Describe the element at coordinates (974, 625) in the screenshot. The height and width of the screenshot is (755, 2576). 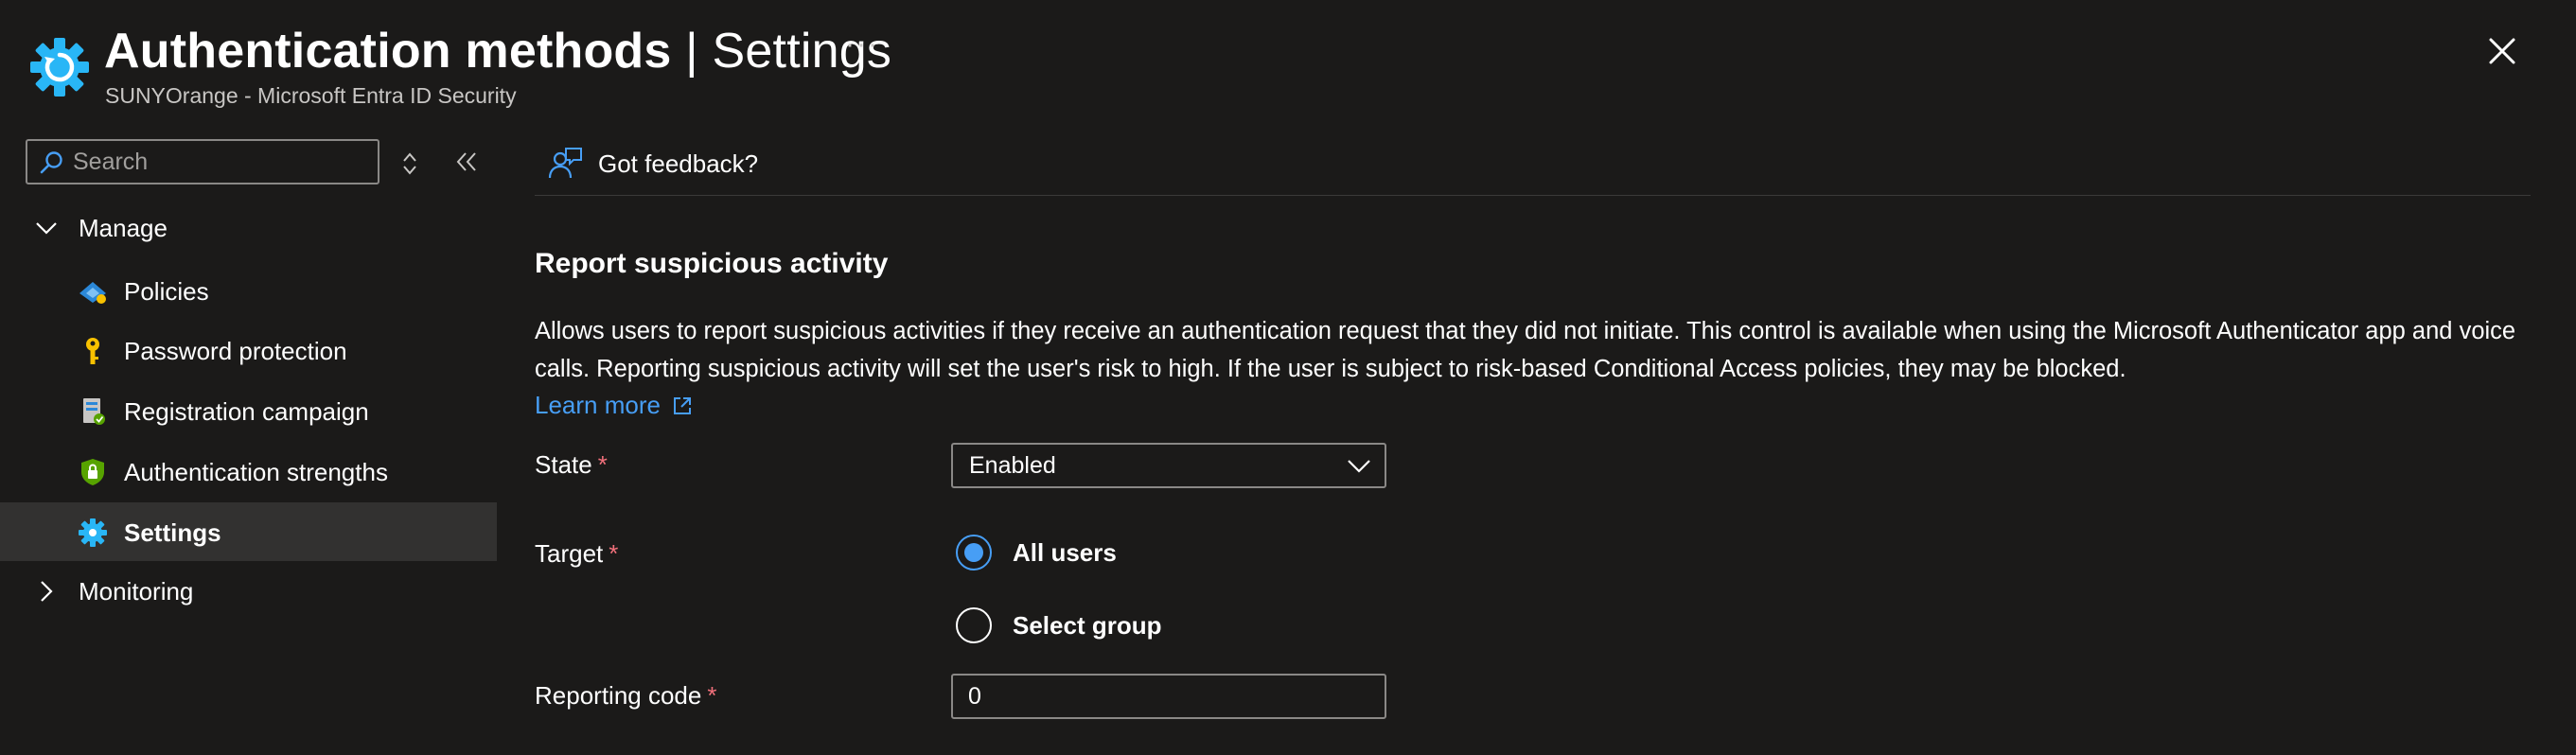
I see `radio-unchecked-icon` at that location.